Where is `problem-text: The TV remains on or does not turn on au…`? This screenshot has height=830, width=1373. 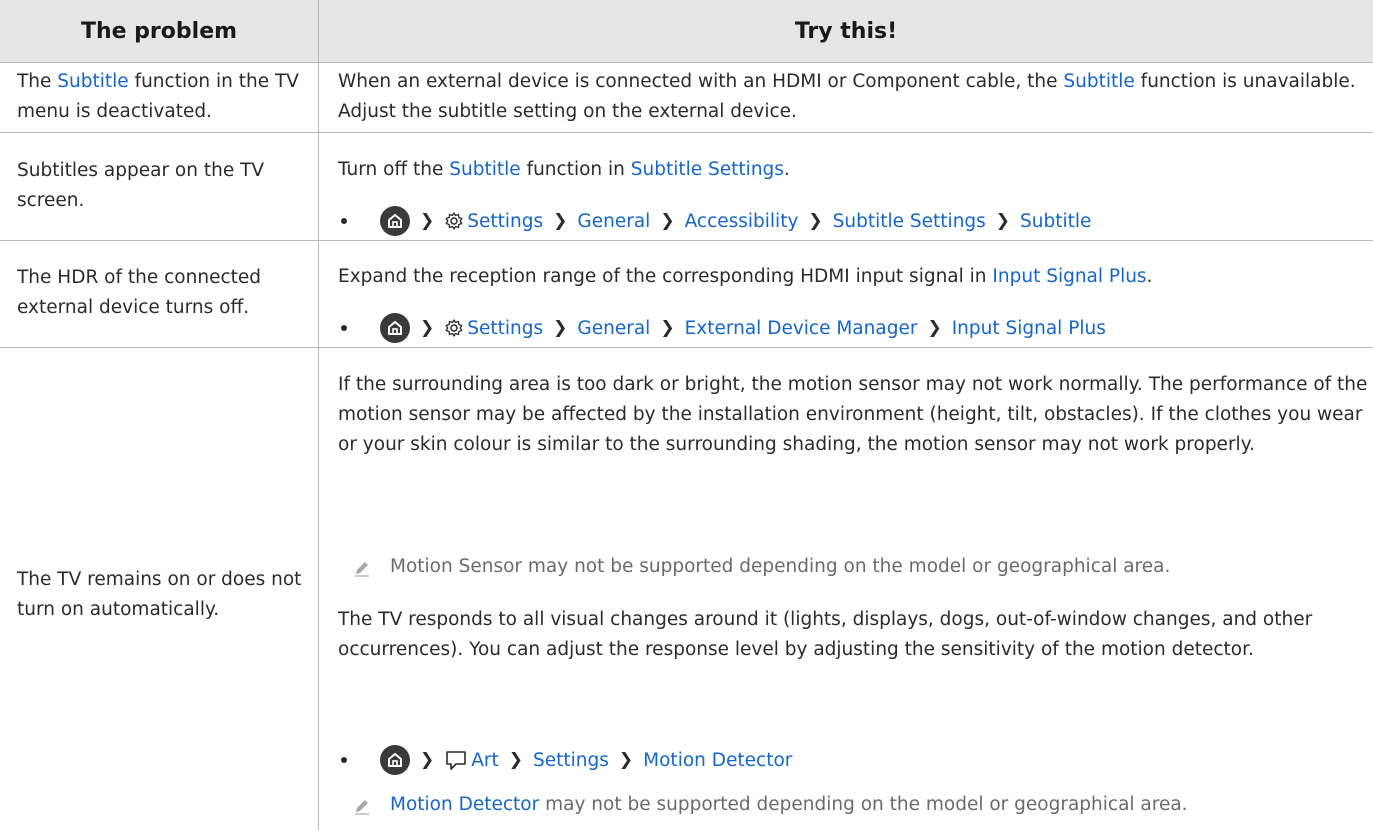
problem-text: The TV remains on or does not turn on au… is located at coordinates (159, 594).